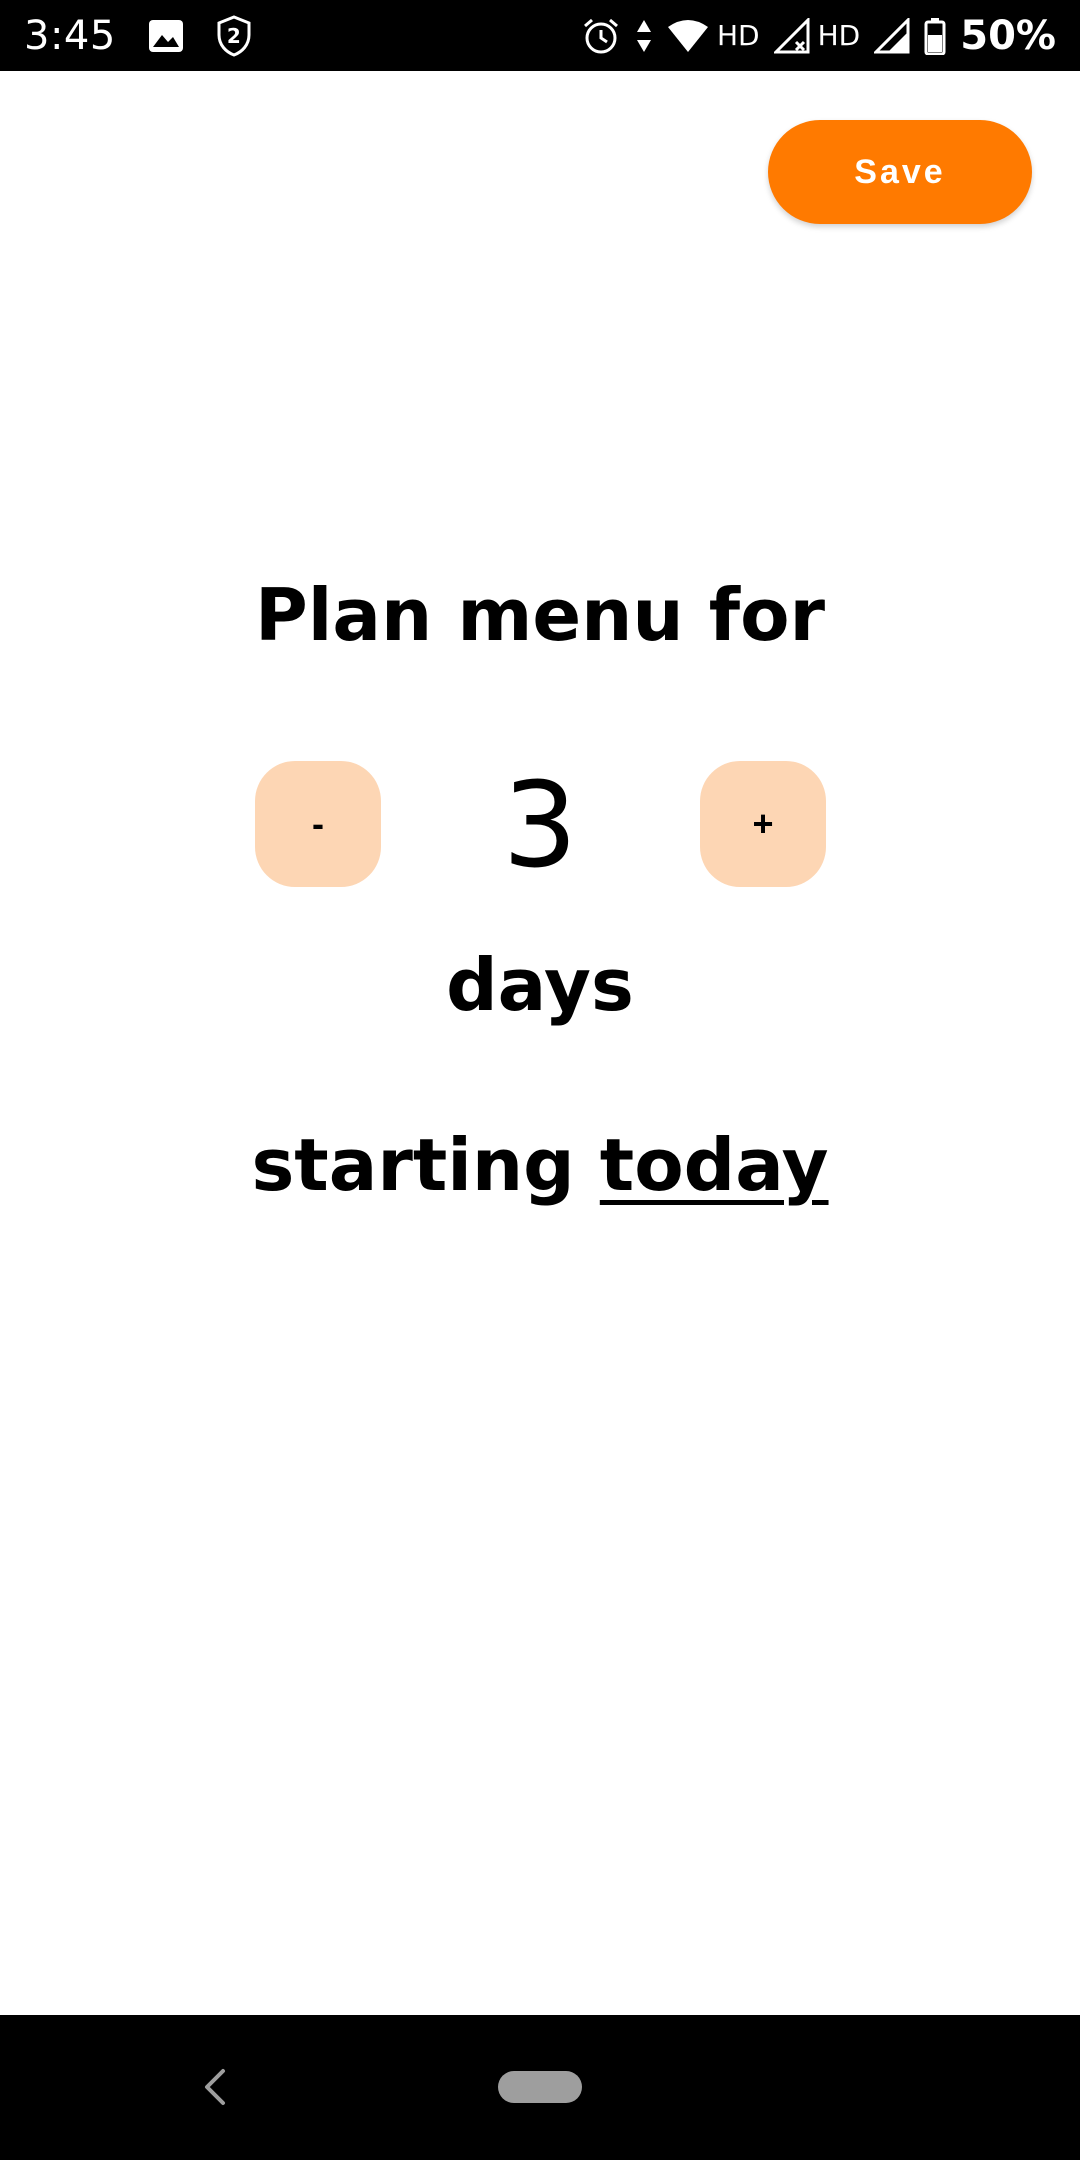 The width and height of the screenshot is (1080, 2160). What do you see at coordinates (138, 36) in the screenshot?
I see `status-left: 3:45 2` at bounding box center [138, 36].